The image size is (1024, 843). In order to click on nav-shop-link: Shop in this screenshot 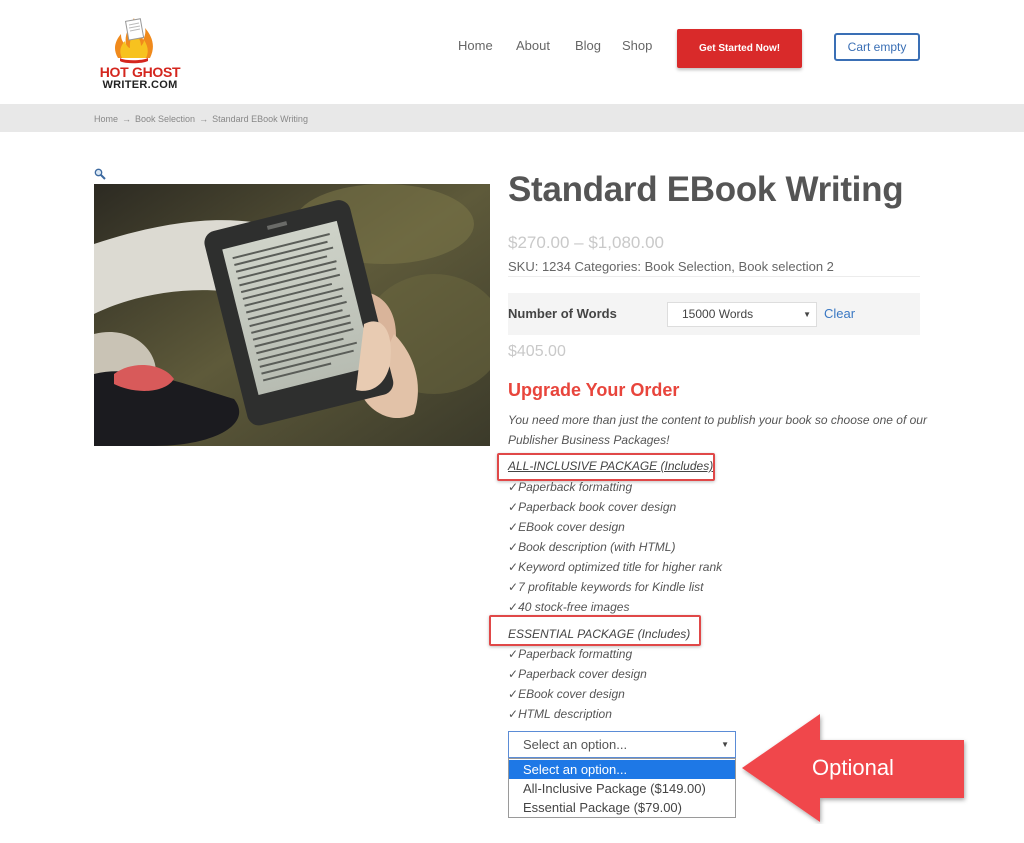, I will do `click(637, 45)`.